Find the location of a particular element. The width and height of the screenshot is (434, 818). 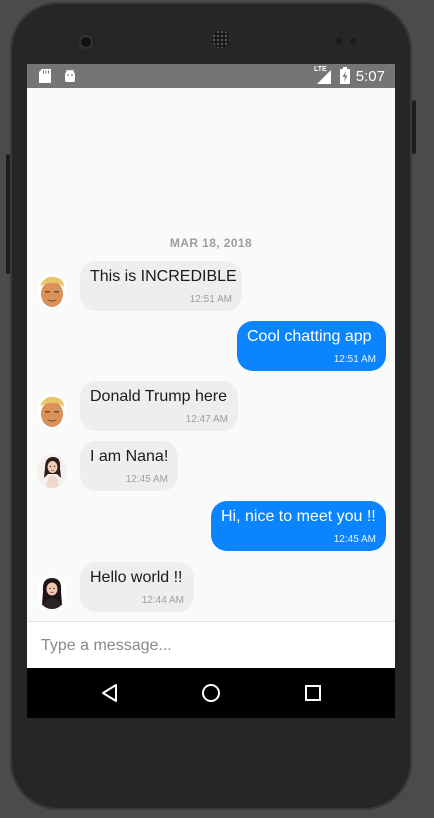

message-bubble-outgoing: Hi, nice to meet you !! 12:45 AM is located at coordinates (298, 526).